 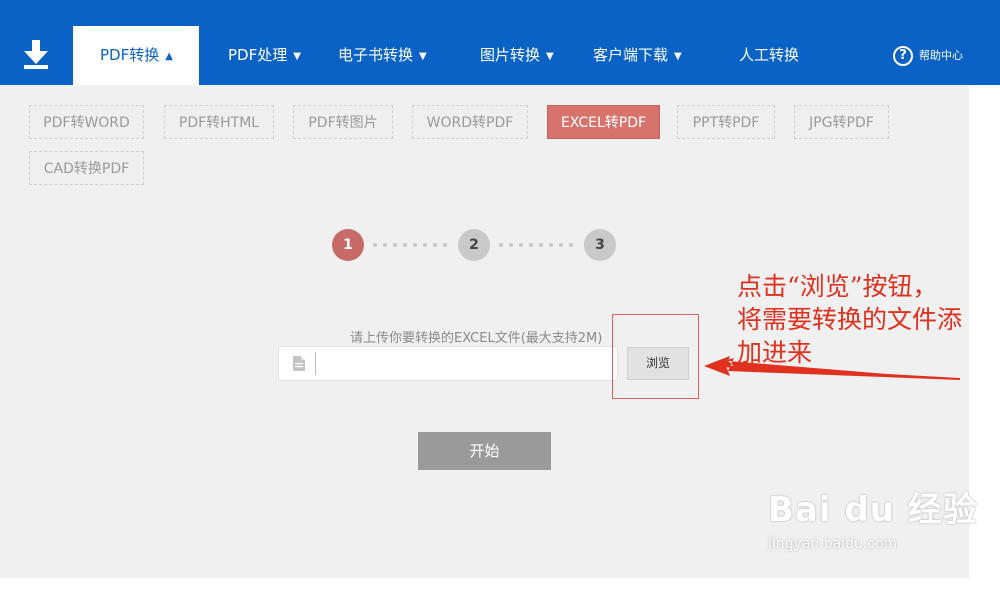 I want to click on watermark-brand: Bai du 经验, so click(x=873, y=510).